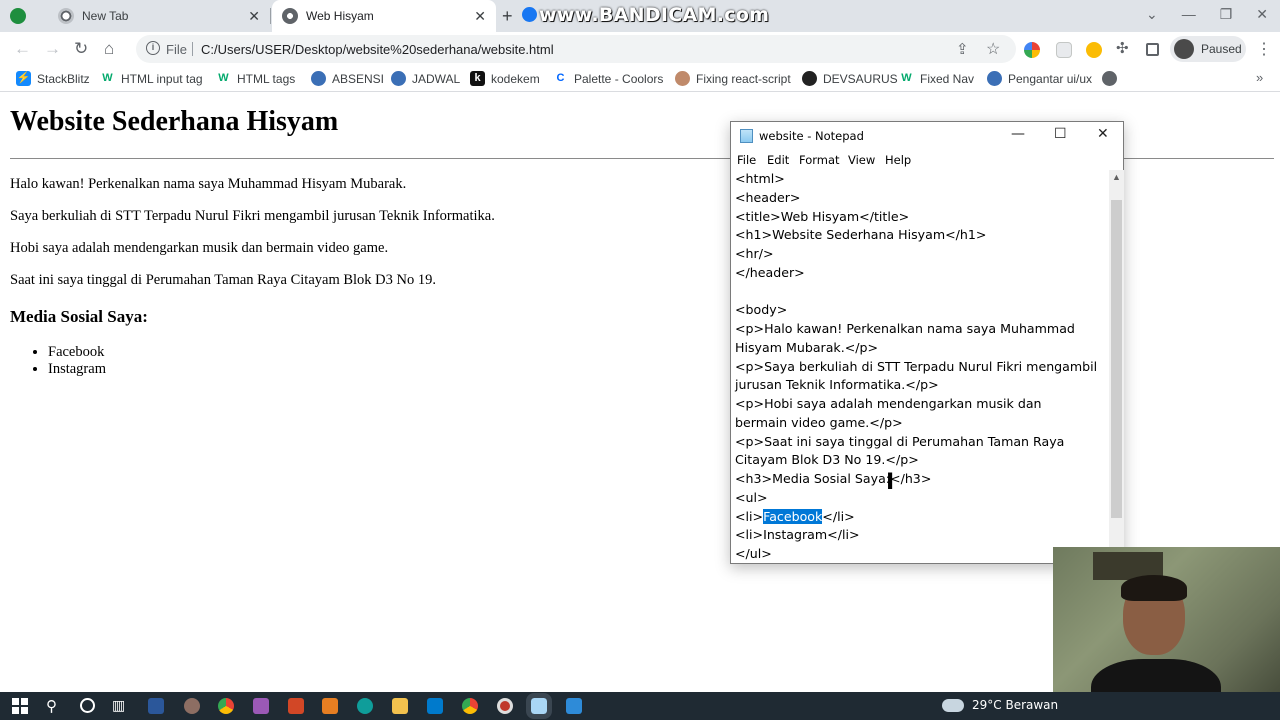 The height and width of the screenshot is (720, 1280). What do you see at coordinates (539, 706) in the screenshot?
I see `notepad-icon` at bounding box center [539, 706].